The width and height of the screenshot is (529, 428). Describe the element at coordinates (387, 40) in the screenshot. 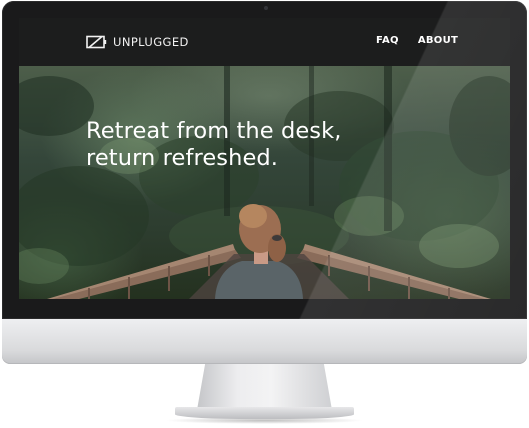

I see `nav-link-faq: FAQ` at that location.